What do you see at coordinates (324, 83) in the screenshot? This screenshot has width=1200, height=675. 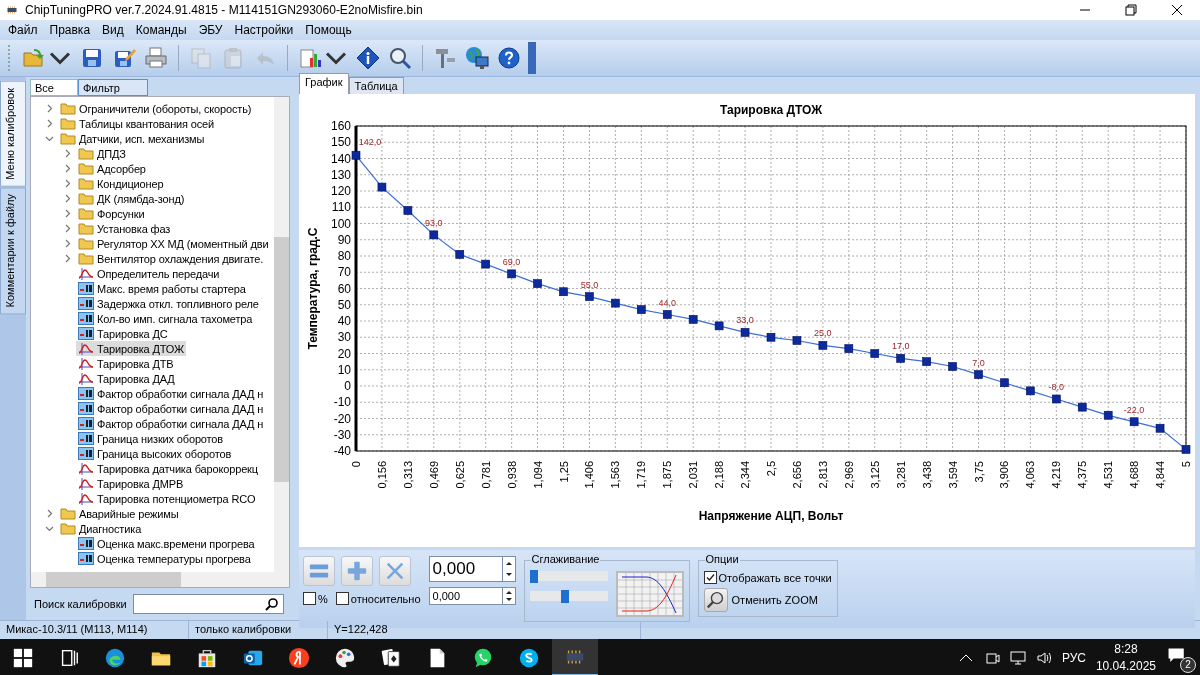 I see `tab: График` at bounding box center [324, 83].